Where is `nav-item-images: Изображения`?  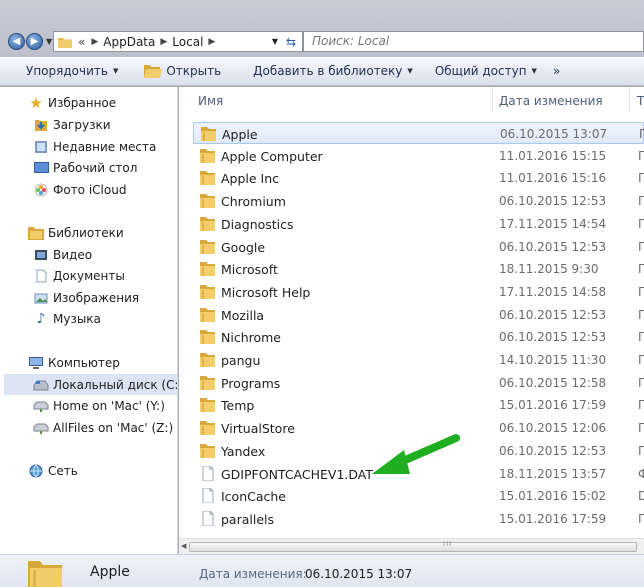 nav-item-images: Изображения is located at coordinates (86, 298).